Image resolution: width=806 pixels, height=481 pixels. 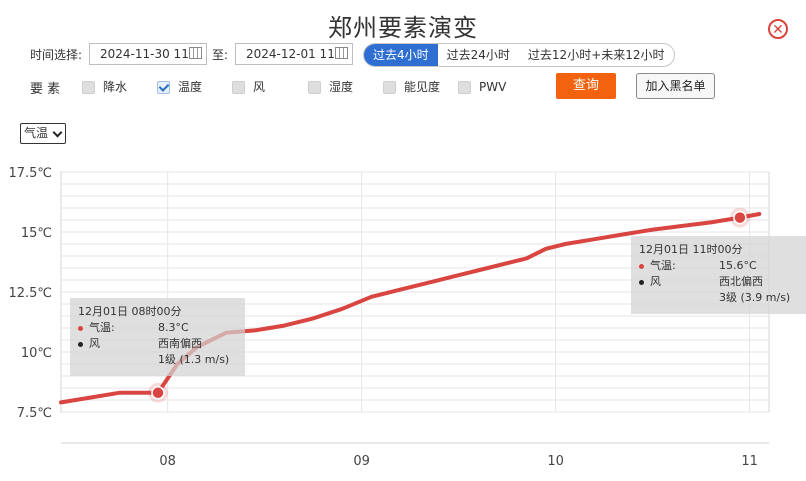 What do you see at coordinates (361, 461) in the screenshot?
I see `x-tick-label: 09` at bounding box center [361, 461].